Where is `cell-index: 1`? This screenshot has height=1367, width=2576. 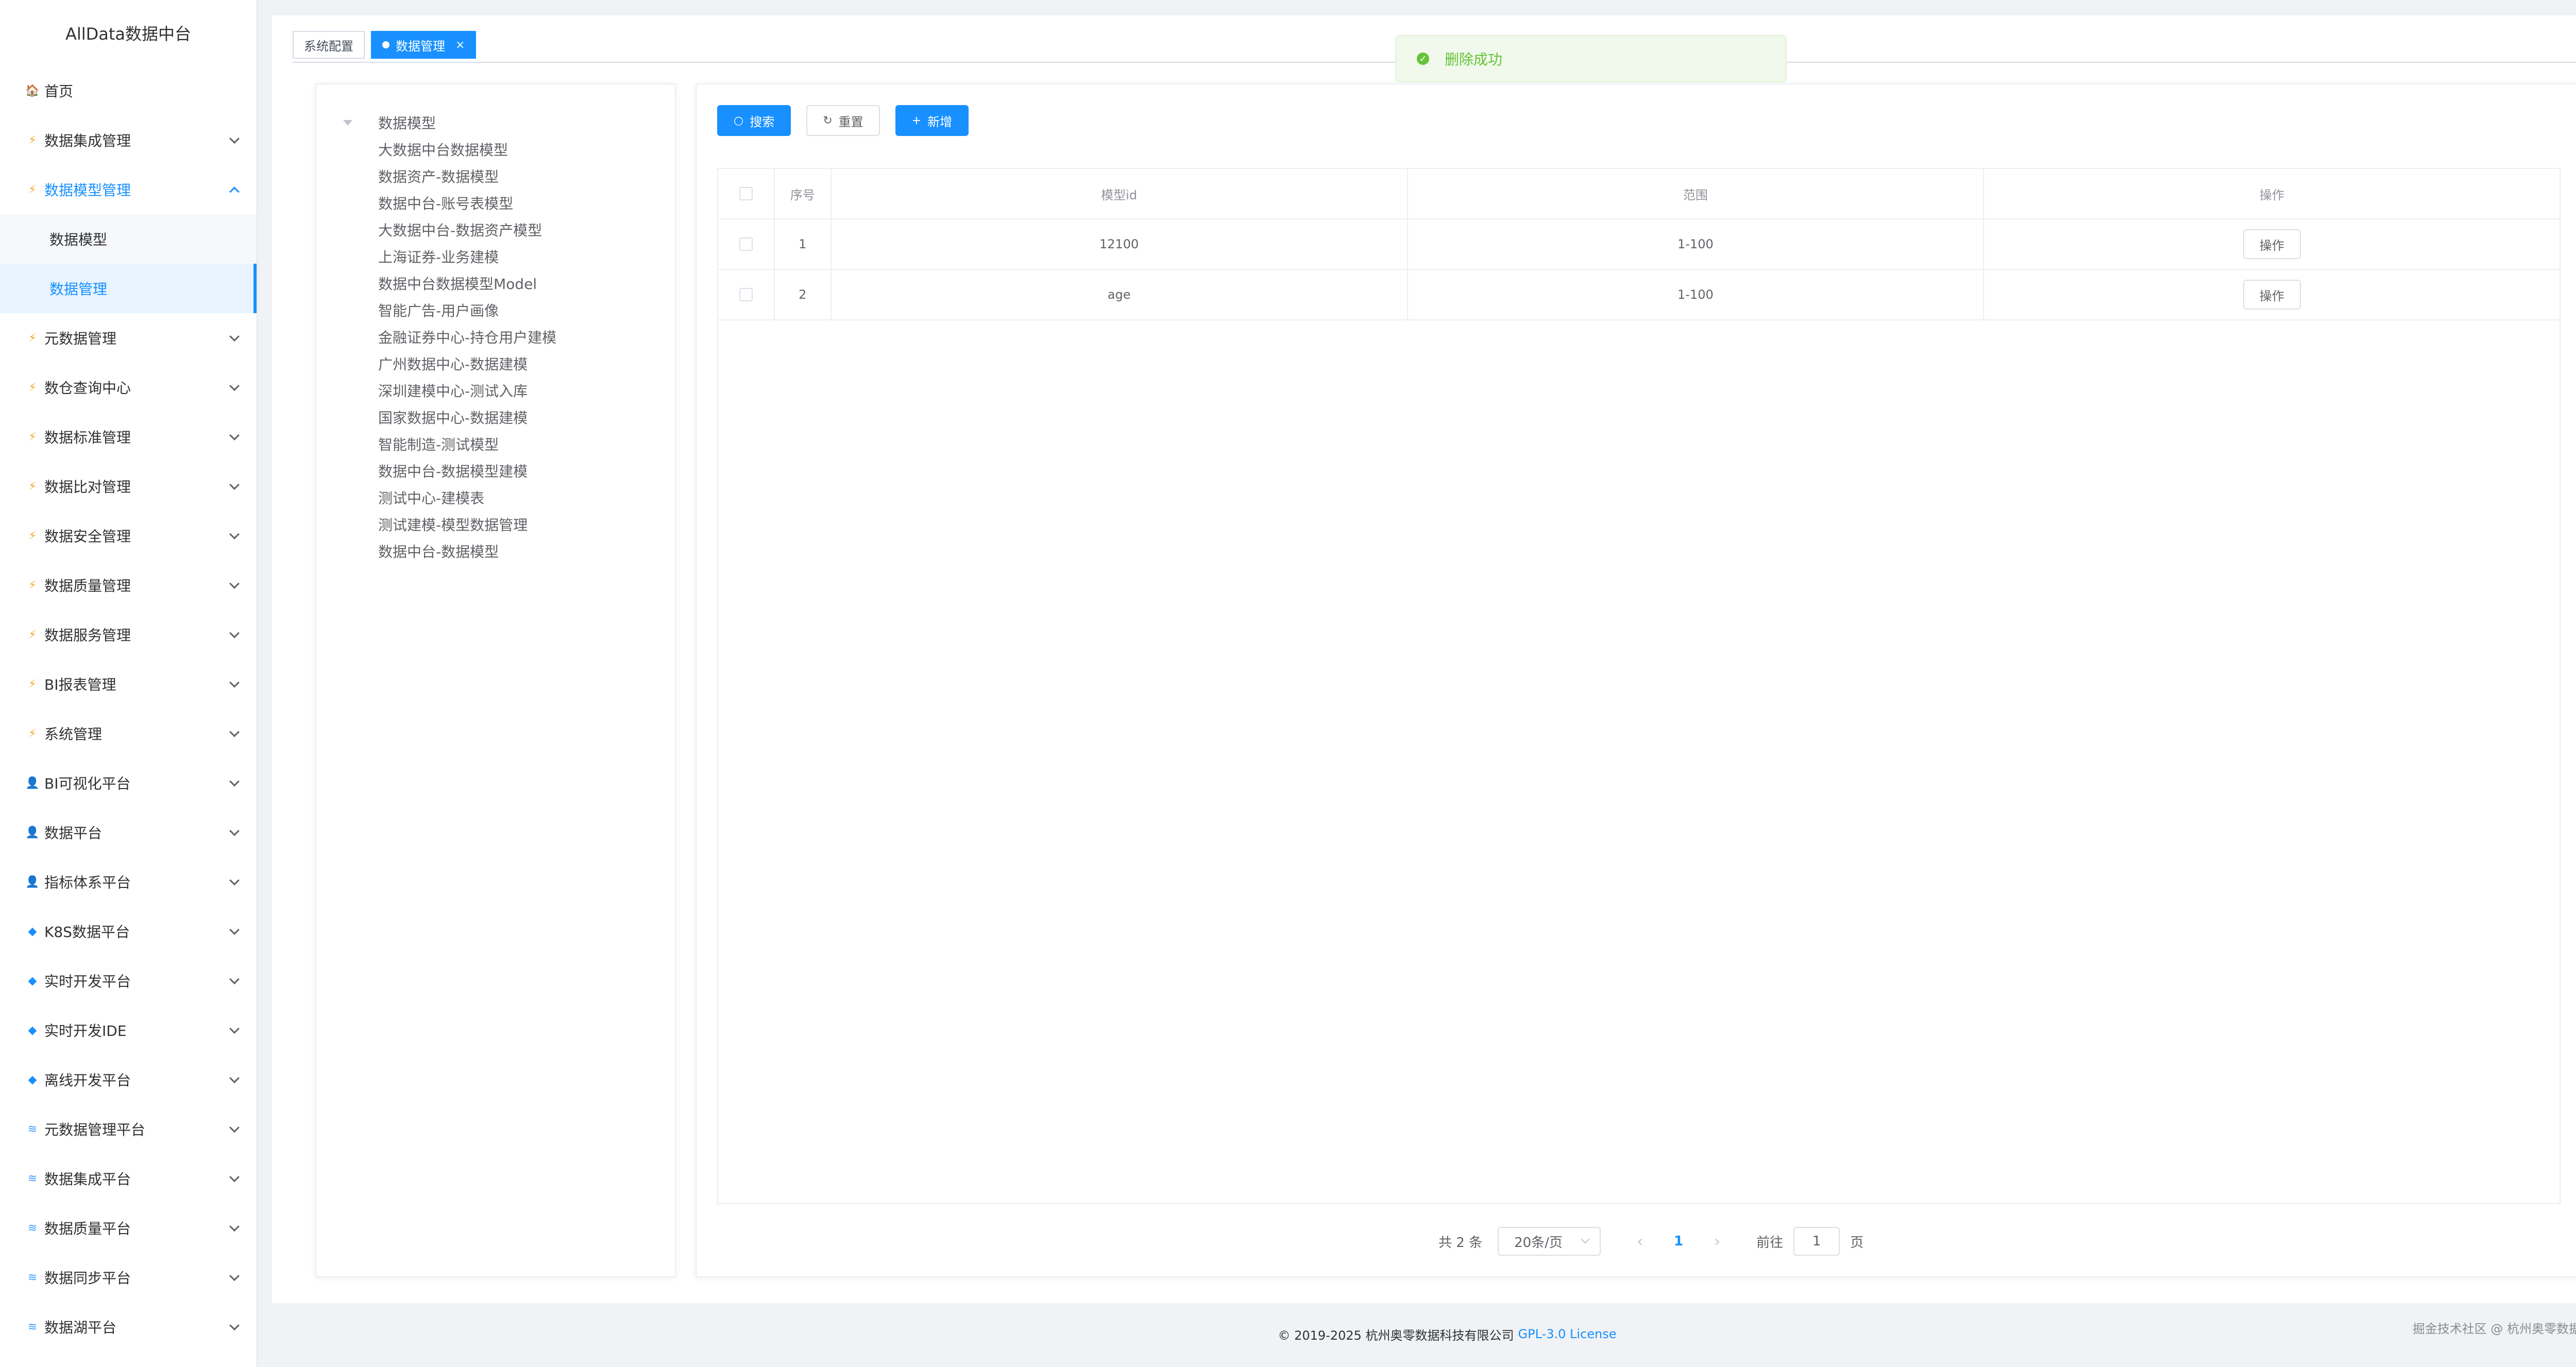
cell-index: 1 is located at coordinates (804, 244).